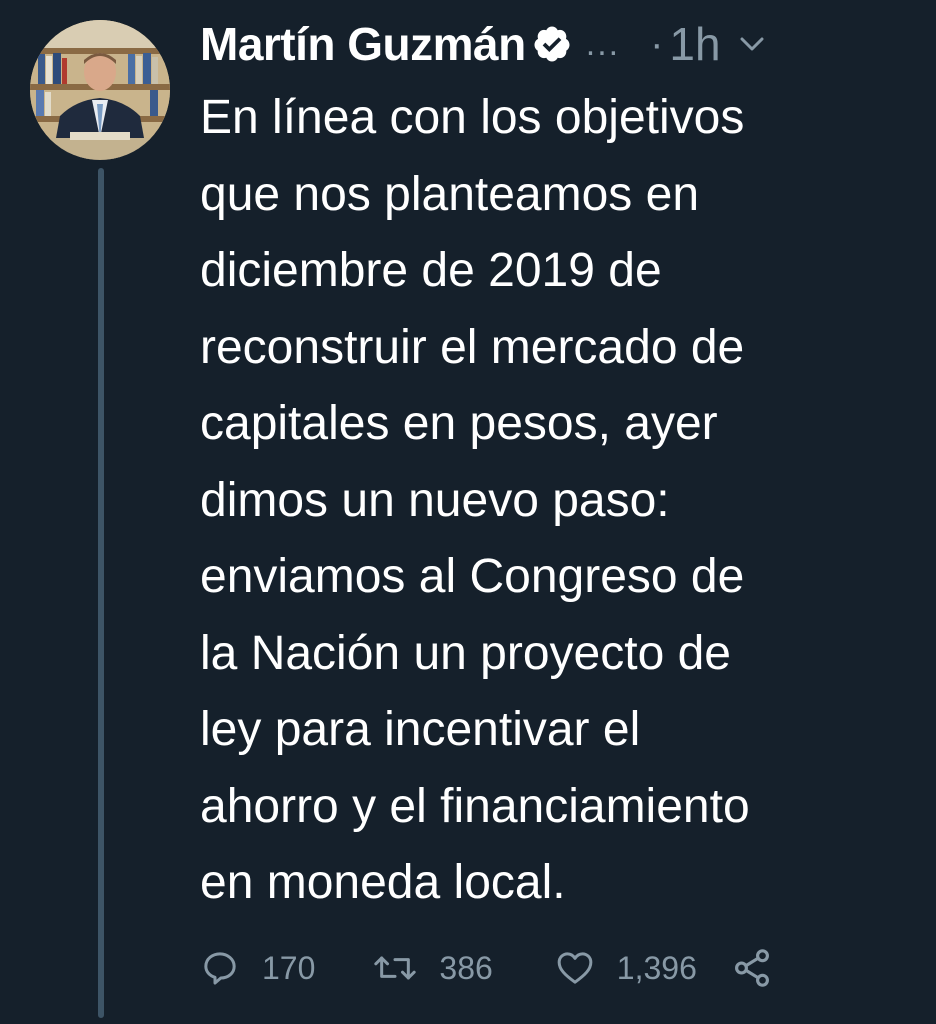 Image resolution: width=936 pixels, height=1024 pixels. Describe the element at coordinates (466, 967) in the screenshot. I see `retweet-count: 386` at that location.